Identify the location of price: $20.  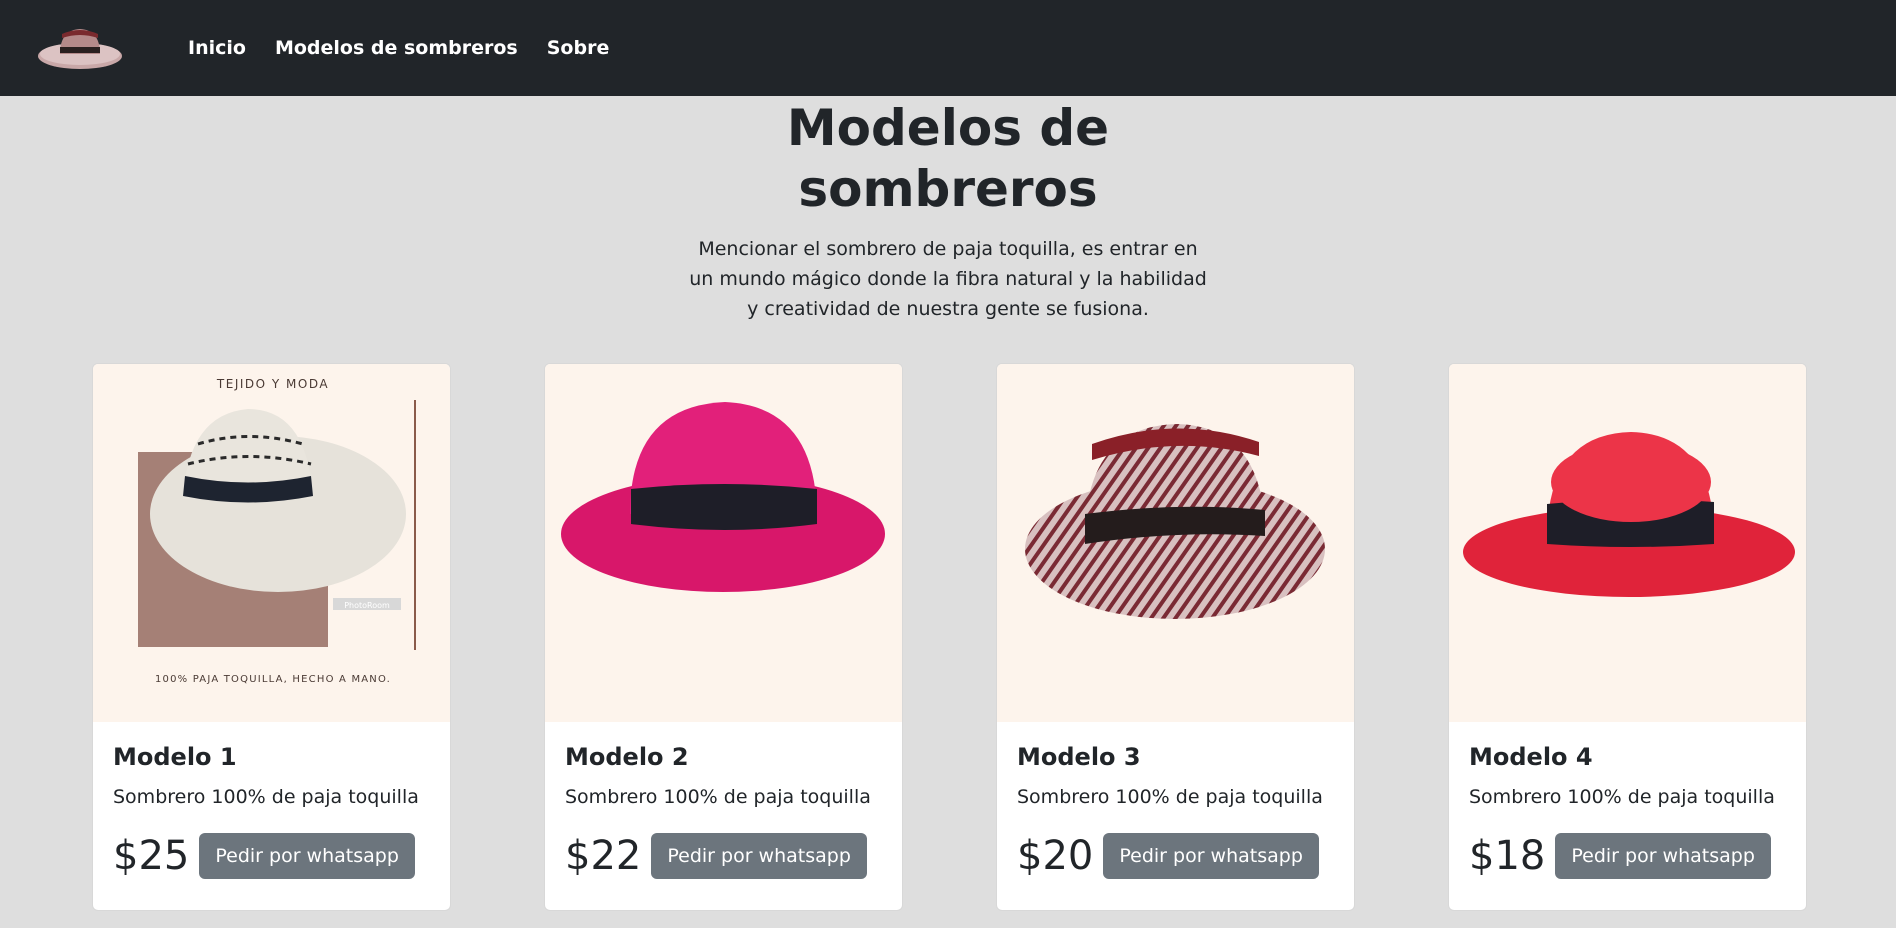
(1055, 856).